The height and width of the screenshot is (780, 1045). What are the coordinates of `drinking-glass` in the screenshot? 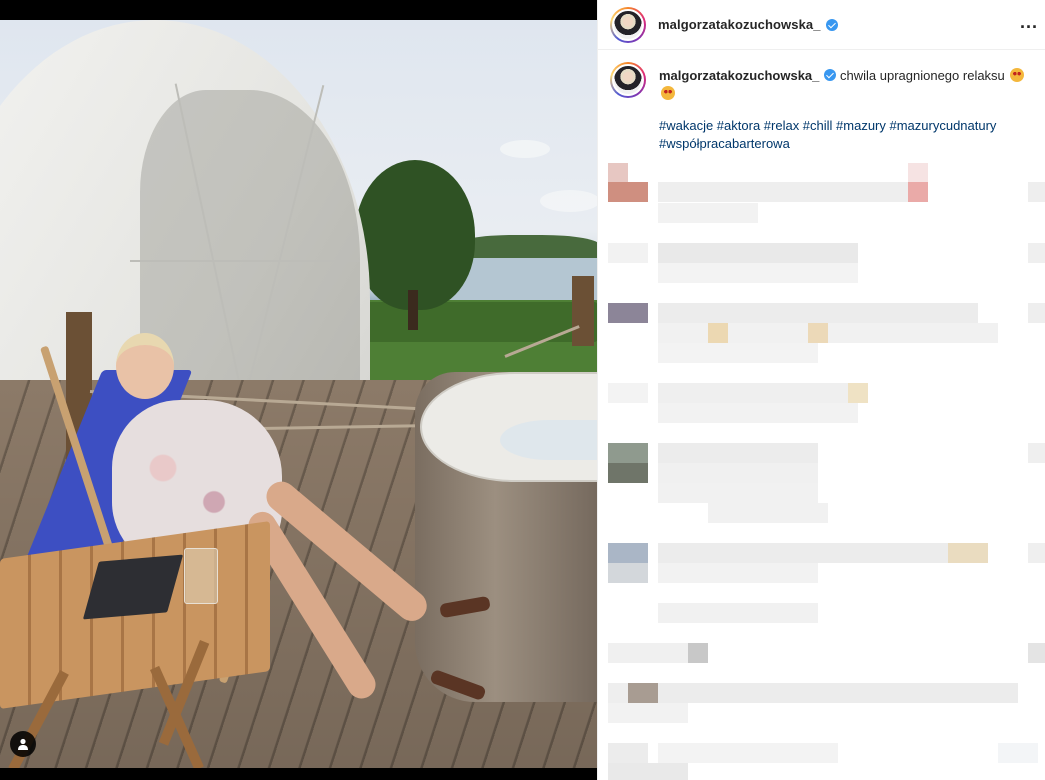 It's located at (201, 576).